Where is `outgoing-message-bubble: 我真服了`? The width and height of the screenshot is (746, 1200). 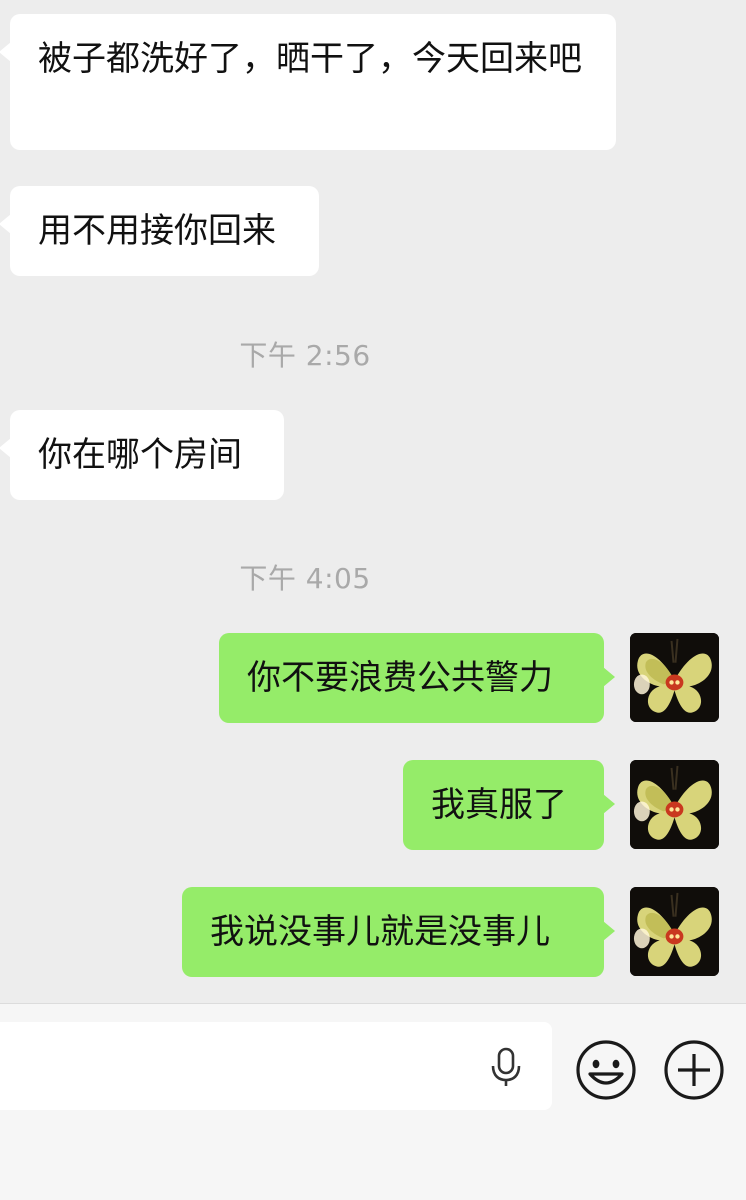 outgoing-message-bubble: 我真服了 is located at coordinates (509, 805).